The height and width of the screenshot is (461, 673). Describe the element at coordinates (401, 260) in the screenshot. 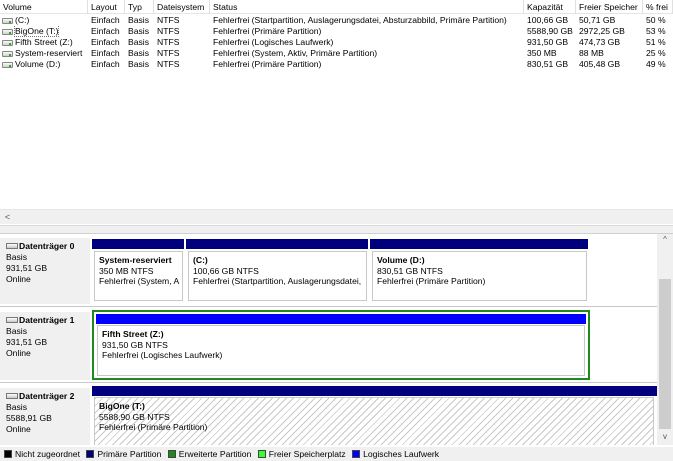

I see `partition-name: Volume (D:)` at that location.